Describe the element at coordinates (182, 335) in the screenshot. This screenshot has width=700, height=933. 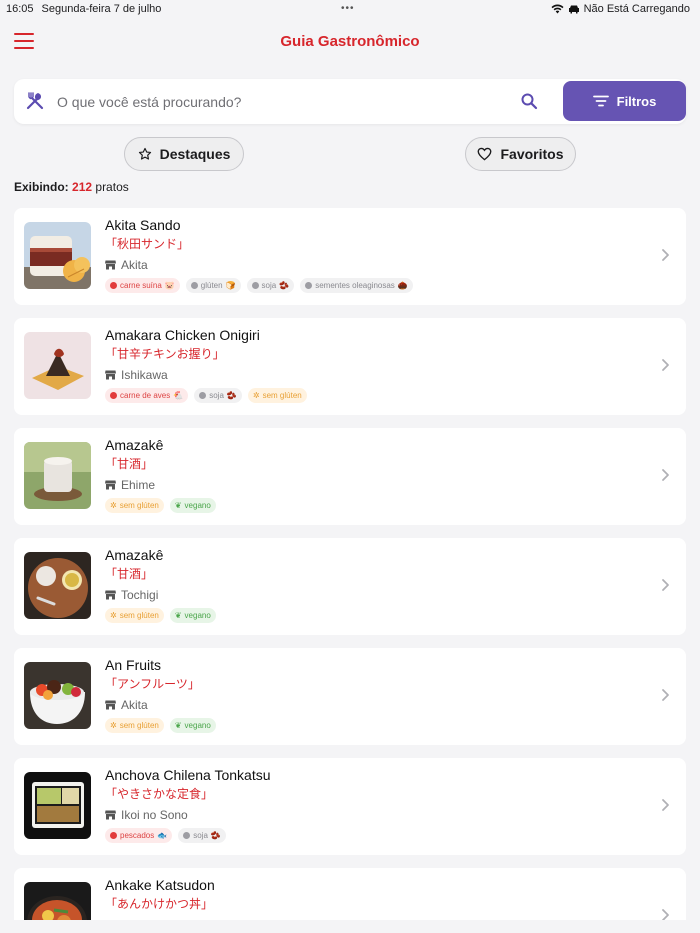
I see `dish-name: Amakara Chicken Onigiri` at that location.